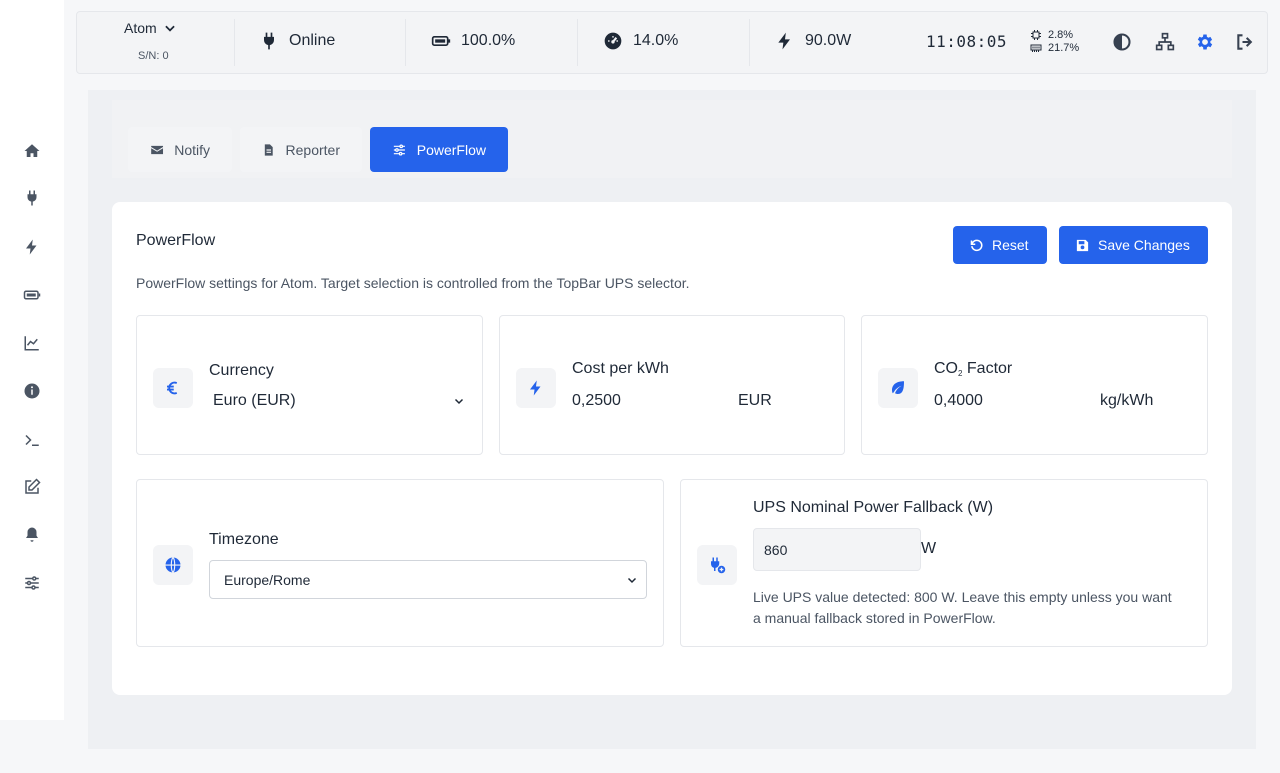  Describe the element at coordinates (717, 565) in the screenshot. I see `plug-plus-icon` at that location.